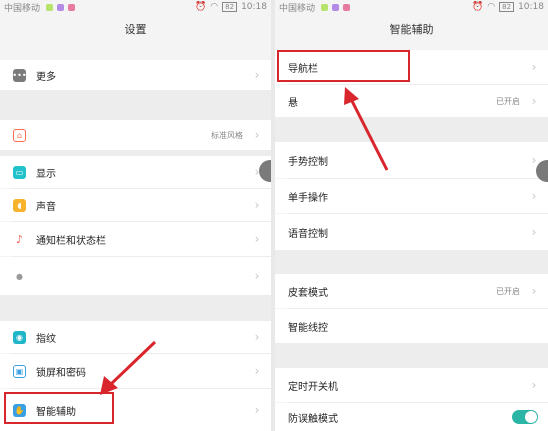 This screenshot has height=431, width=548. What do you see at coordinates (343, 66) in the screenshot?
I see `highlight-box` at bounding box center [343, 66].